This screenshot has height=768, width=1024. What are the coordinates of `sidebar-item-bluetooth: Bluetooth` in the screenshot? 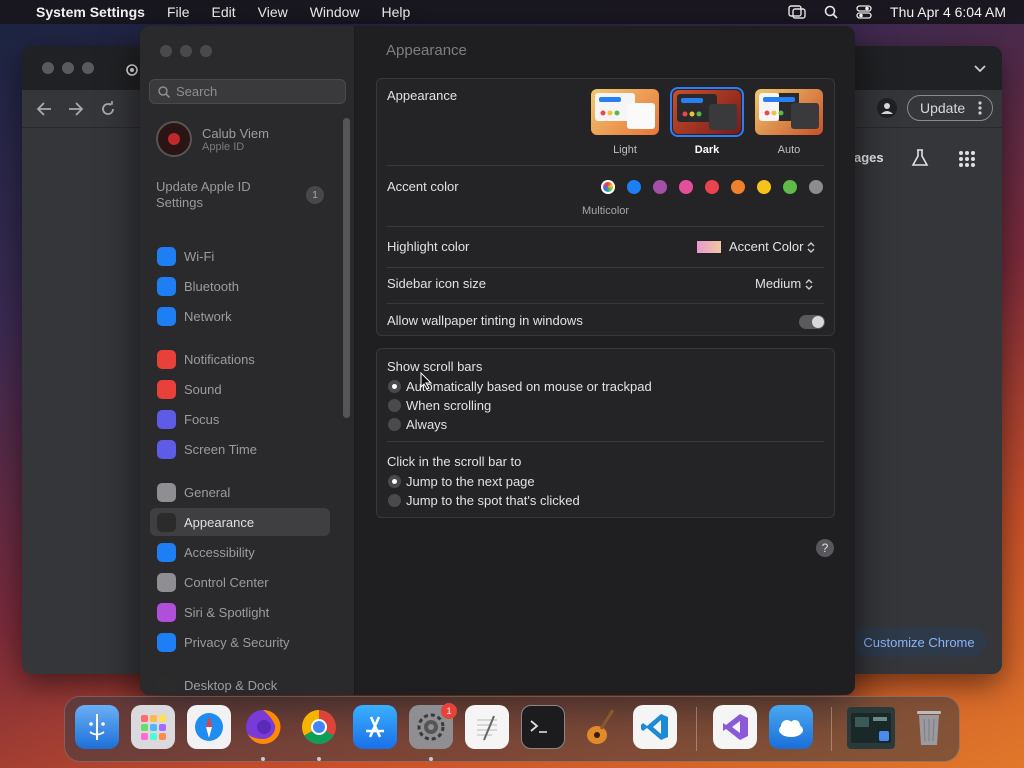 It's located at (240, 286).